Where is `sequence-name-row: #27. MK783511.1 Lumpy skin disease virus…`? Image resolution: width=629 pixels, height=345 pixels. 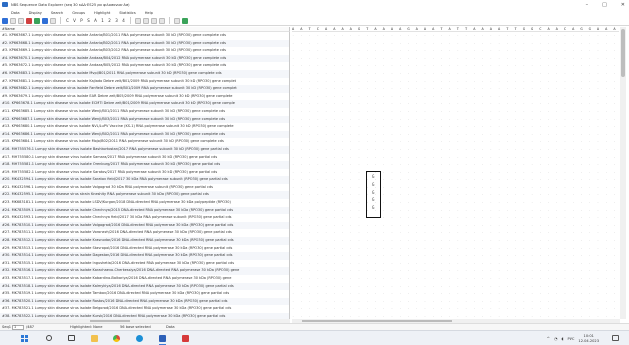 sequence-name-row: #27. MK783511.1 Lumpy skin disease virus… is located at coordinates (144, 233).